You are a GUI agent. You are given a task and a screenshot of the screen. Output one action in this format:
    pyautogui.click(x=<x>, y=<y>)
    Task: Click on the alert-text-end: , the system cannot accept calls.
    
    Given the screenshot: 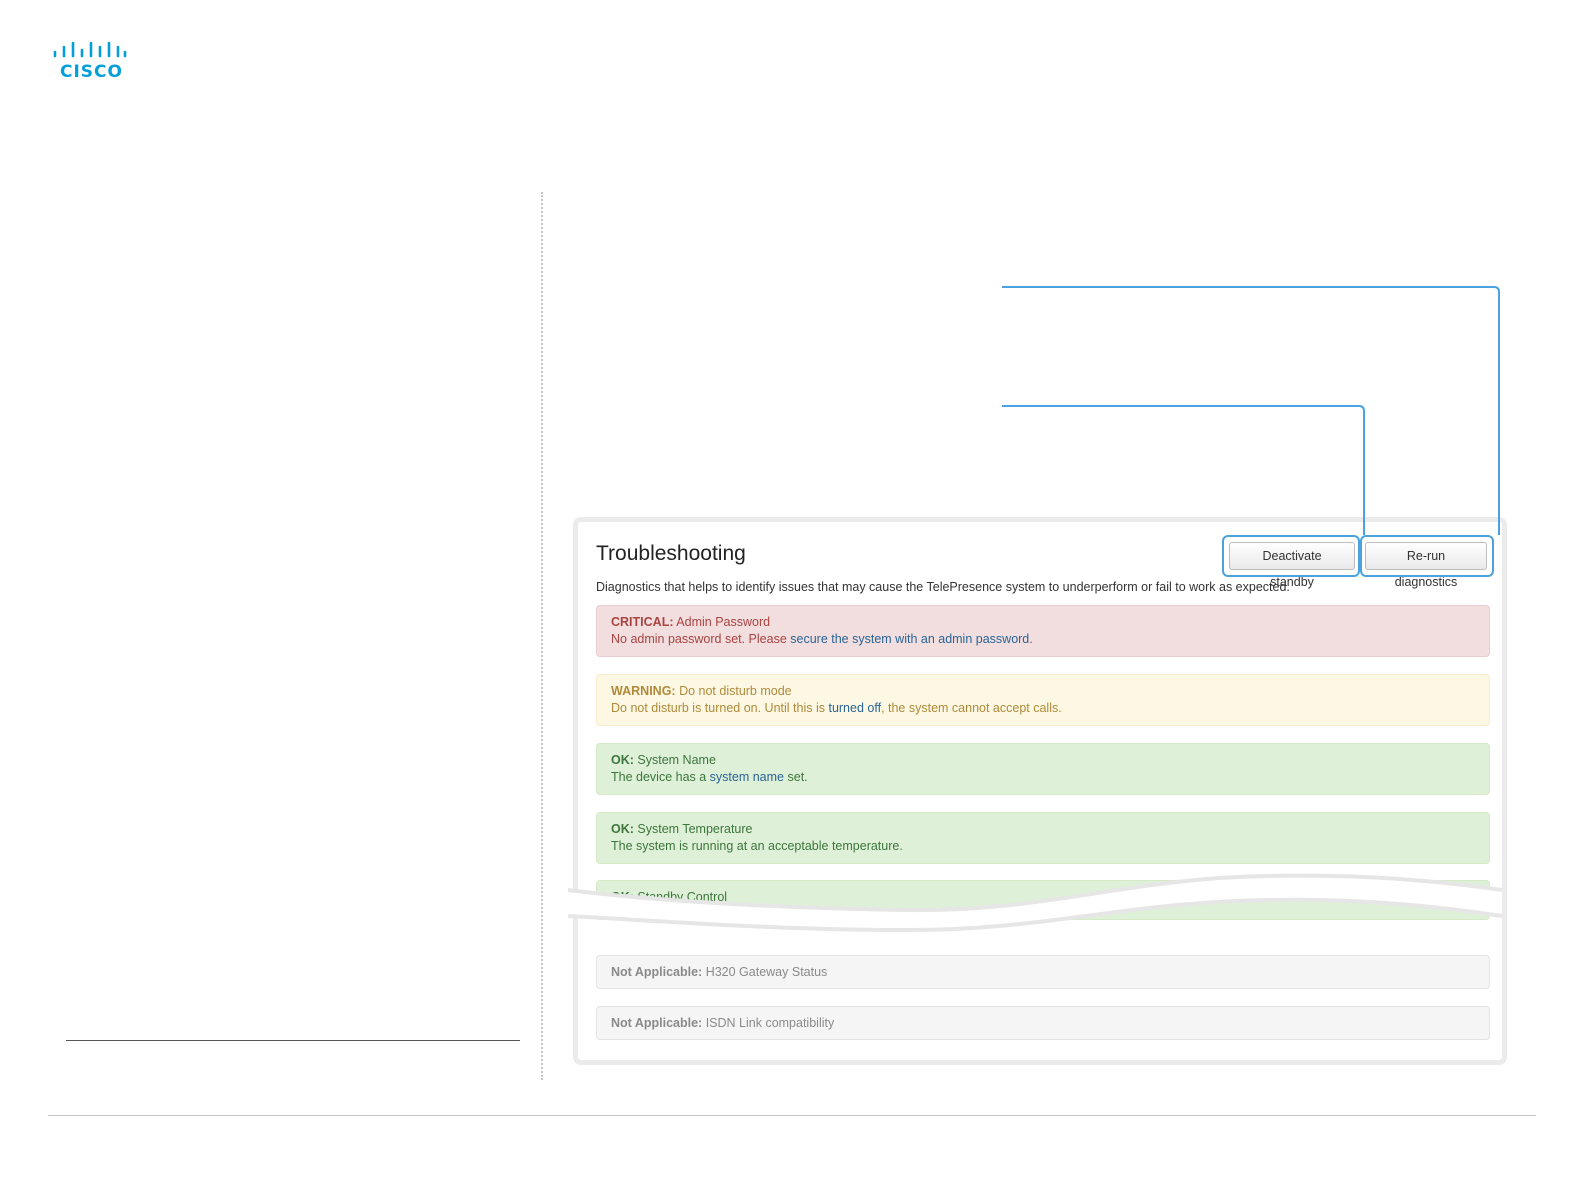 What is the action you would take?
    pyautogui.click(x=971, y=708)
    